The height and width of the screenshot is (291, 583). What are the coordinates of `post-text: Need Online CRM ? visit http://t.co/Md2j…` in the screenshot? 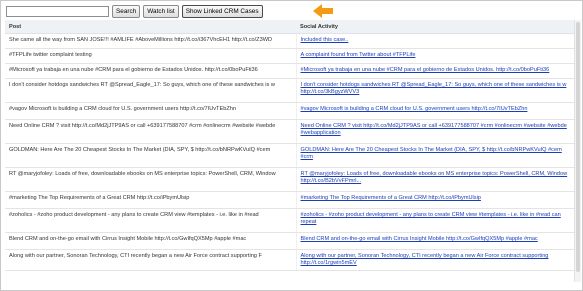 It's located at (150, 131).